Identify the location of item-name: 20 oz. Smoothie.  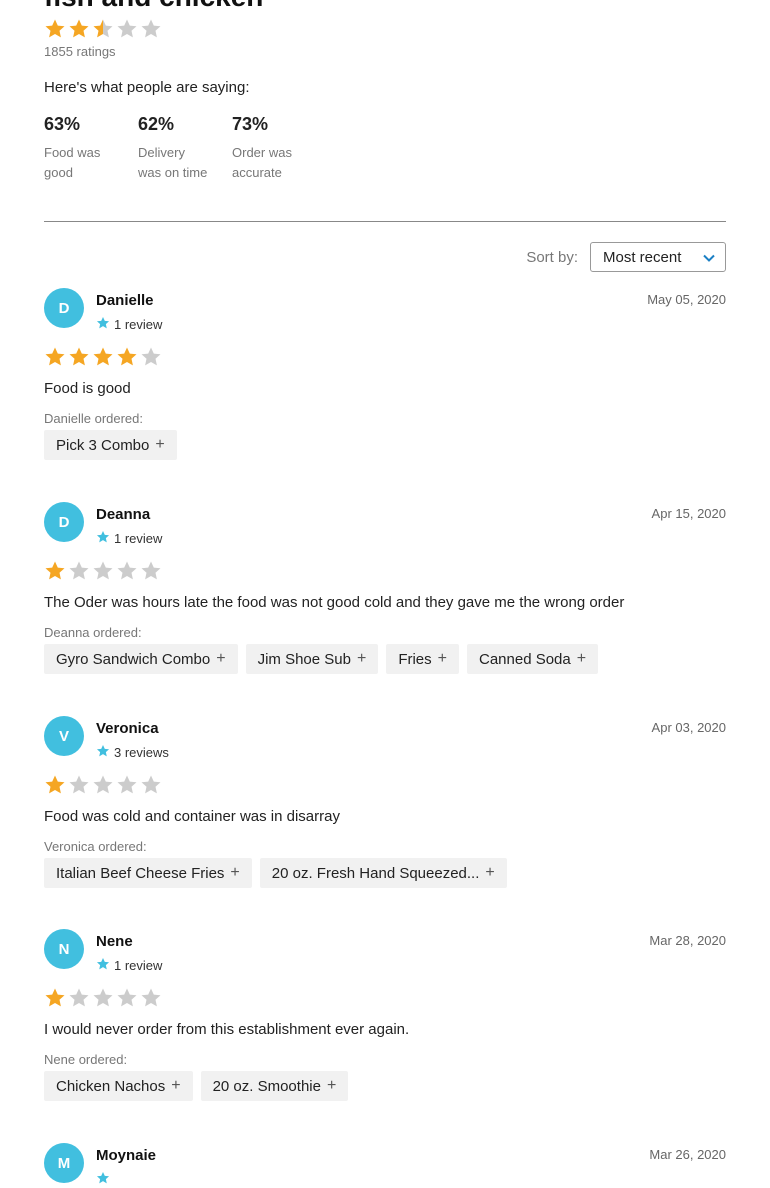
(266, 1086).